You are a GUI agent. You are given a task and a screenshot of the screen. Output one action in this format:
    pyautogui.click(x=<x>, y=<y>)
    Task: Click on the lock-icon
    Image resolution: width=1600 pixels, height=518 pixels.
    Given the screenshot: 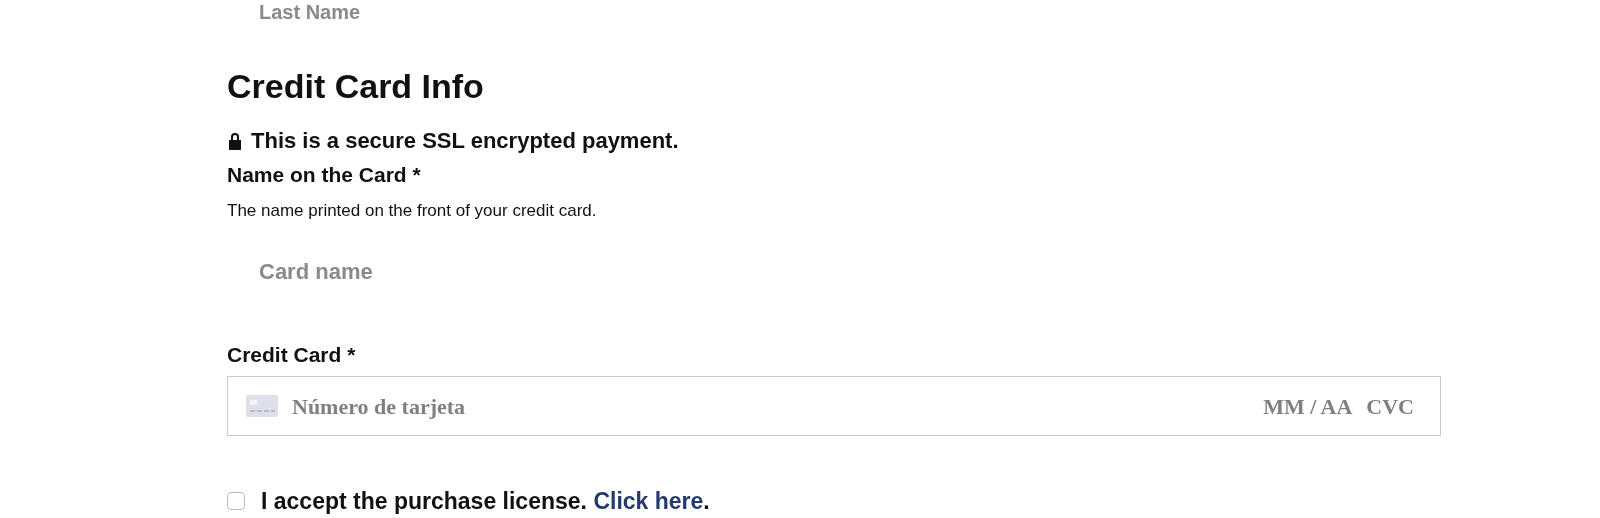 What is the action you would take?
    pyautogui.click(x=235, y=141)
    